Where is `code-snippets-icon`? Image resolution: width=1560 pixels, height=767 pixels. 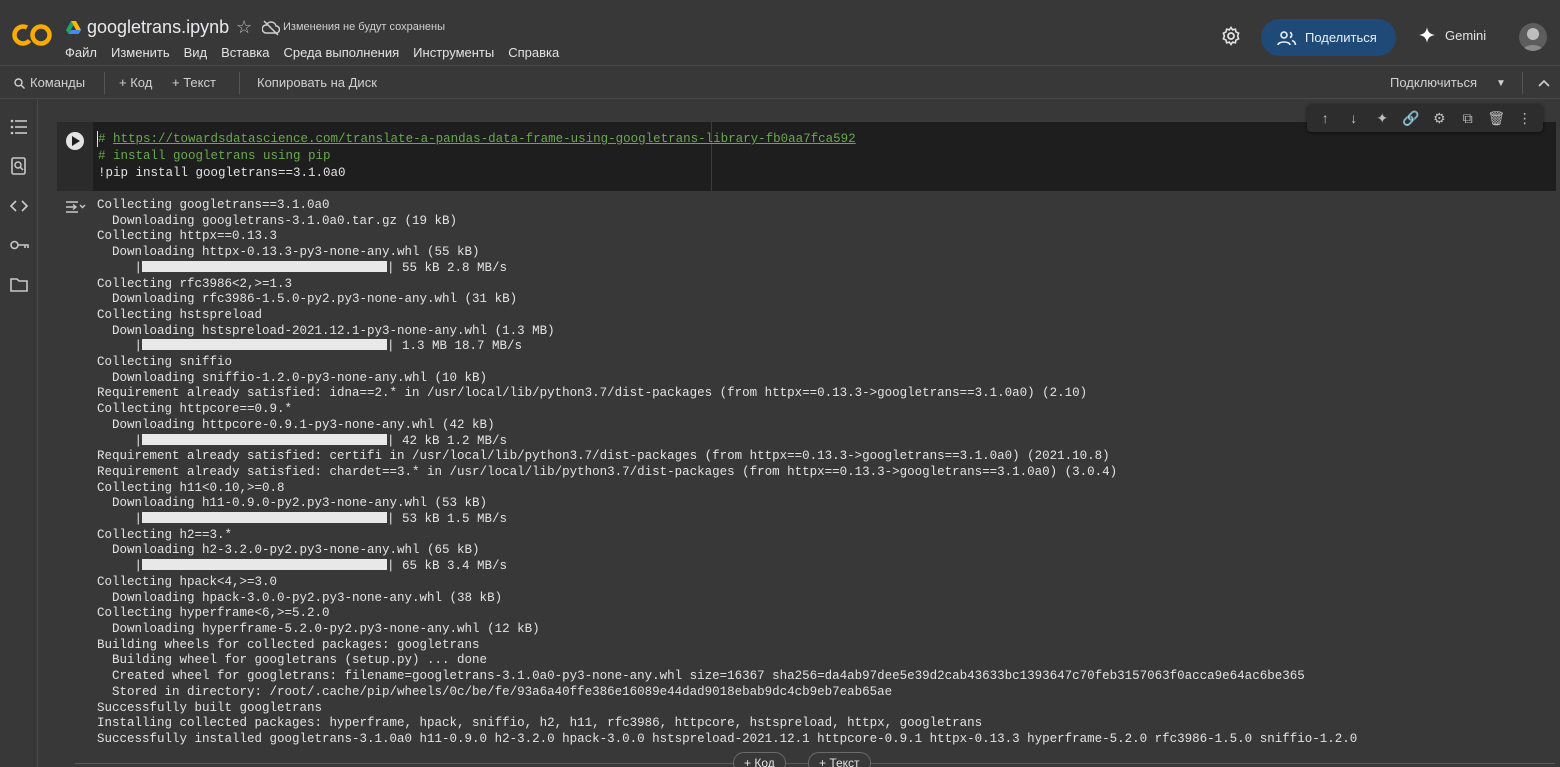 code-snippets-icon is located at coordinates (19, 206).